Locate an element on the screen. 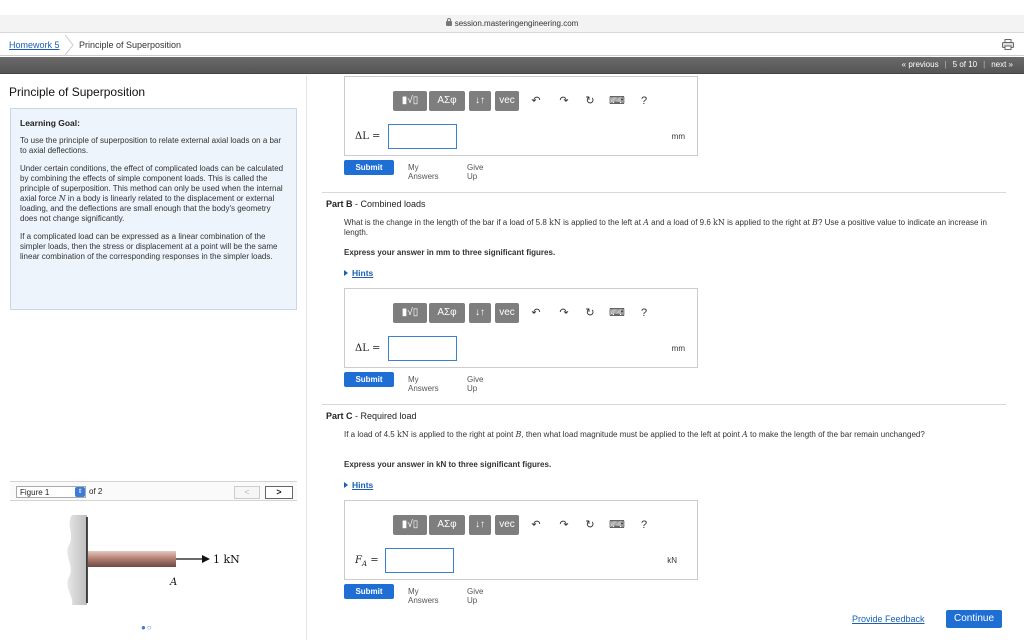 The width and height of the screenshot is (1024, 640). part-c-heading: Part C - Required load is located at coordinates (371, 416).